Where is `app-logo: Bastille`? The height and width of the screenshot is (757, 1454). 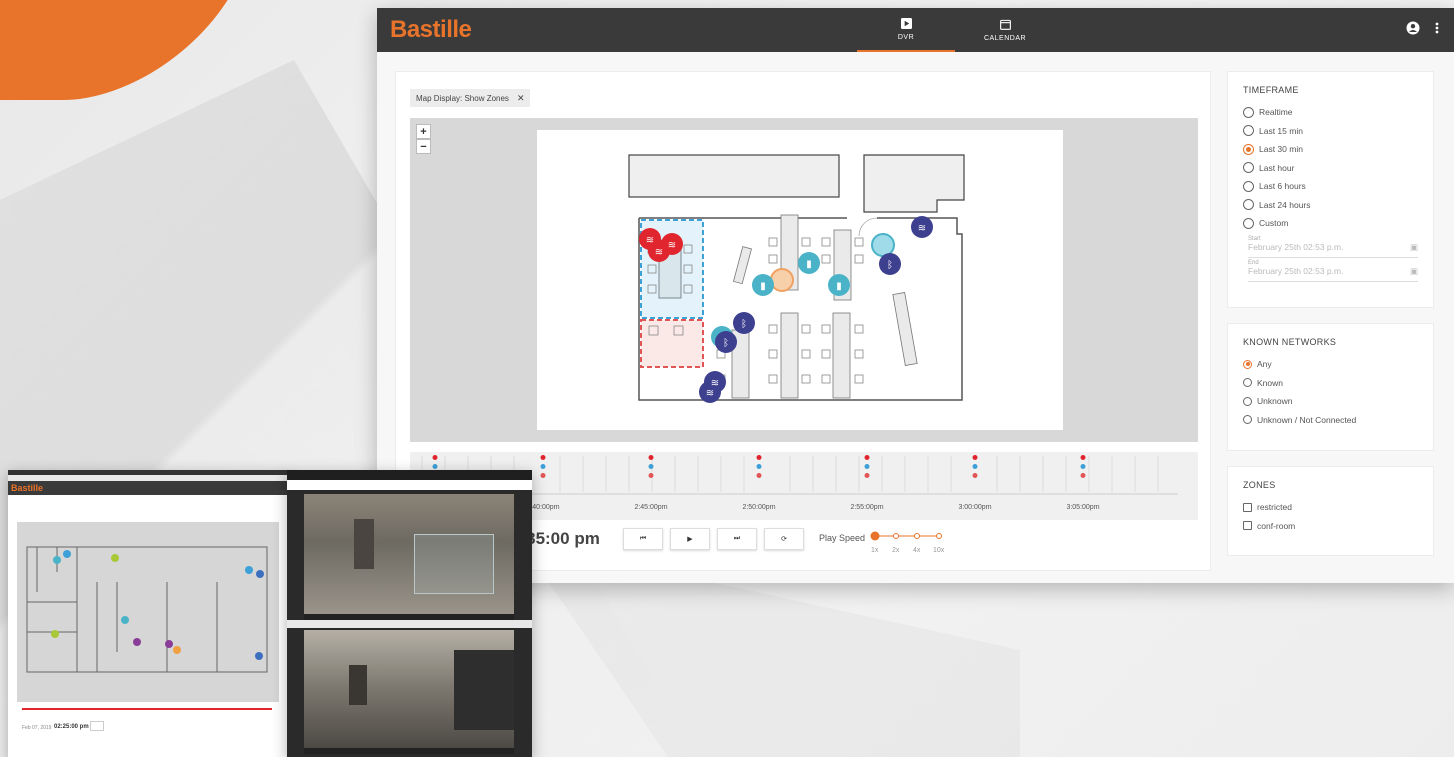
app-logo: Bastille is located at coordinates (431, 29).